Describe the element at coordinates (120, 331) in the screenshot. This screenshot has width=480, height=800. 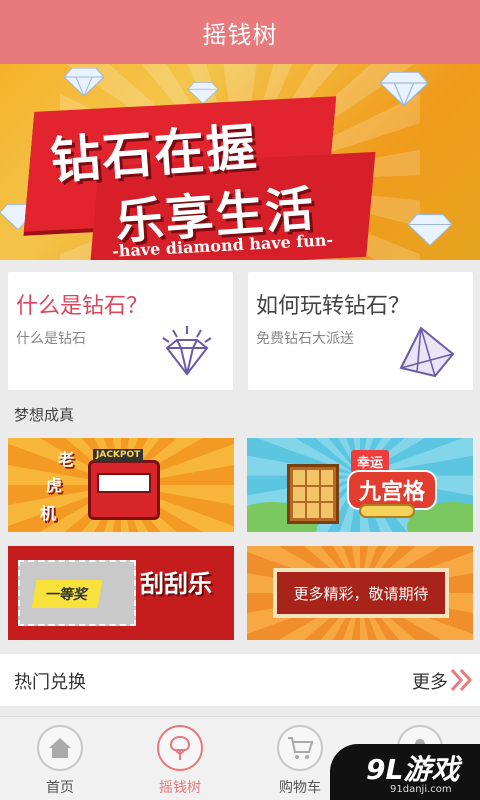
I see `card-what-is-diamond: 什么是钻石？ 什么是钻石` at that location.